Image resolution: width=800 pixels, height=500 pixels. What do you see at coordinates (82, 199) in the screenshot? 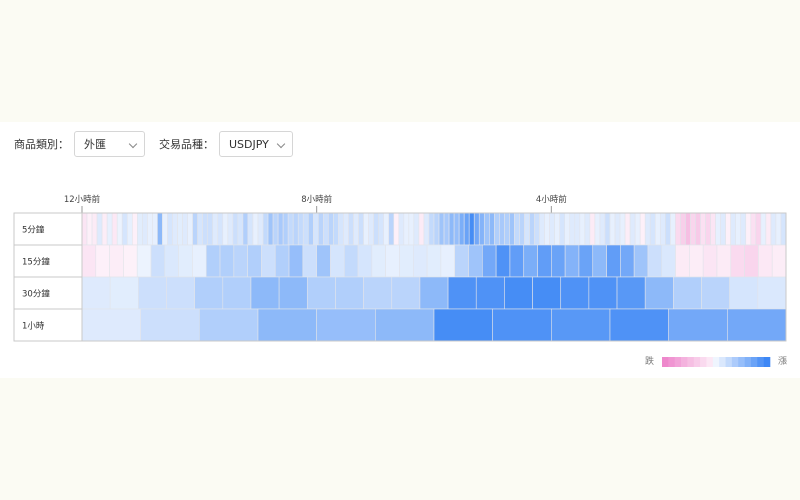
I see `time-axis-label: 12小時前` at bounding box center [82, 199].